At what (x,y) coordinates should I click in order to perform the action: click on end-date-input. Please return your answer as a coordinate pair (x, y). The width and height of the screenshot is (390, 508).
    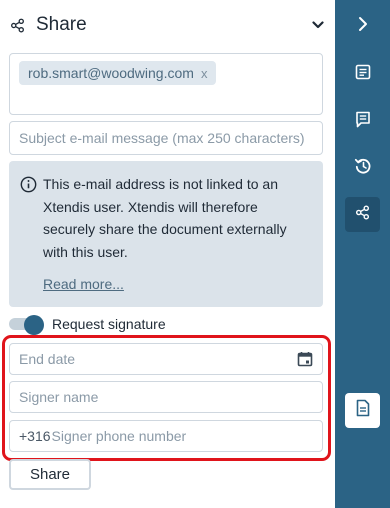
    Looking at the image, I should click on (157, 359).